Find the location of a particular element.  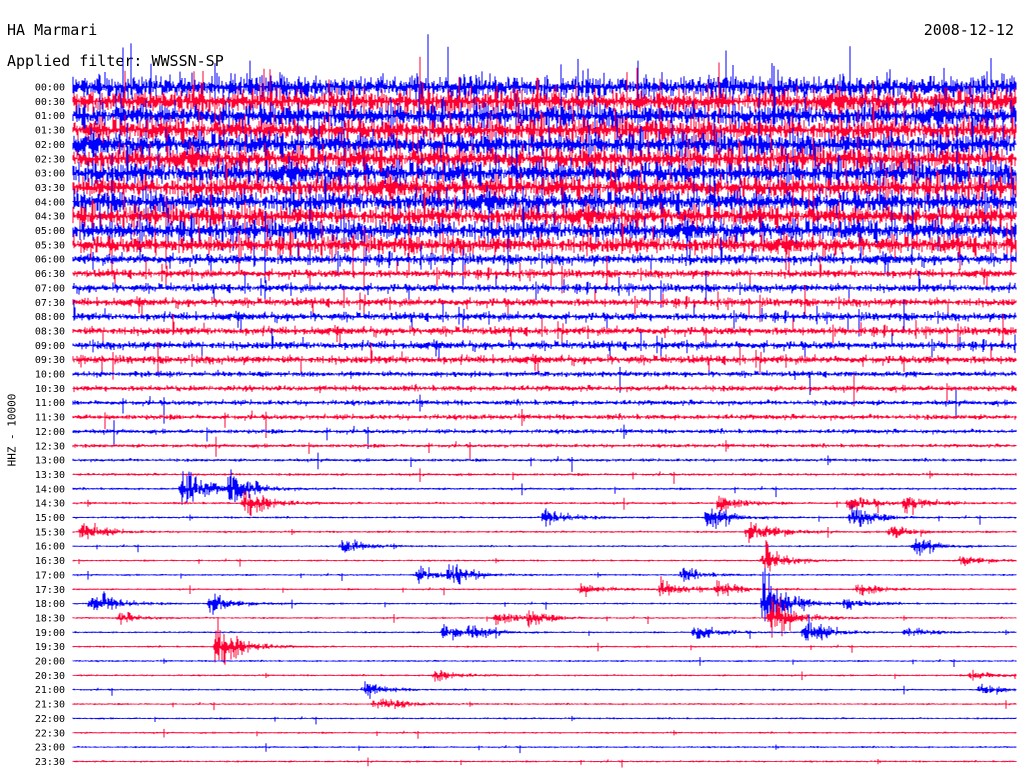

tick-label-0200: 02:00 is located at coordinates (50, 145).